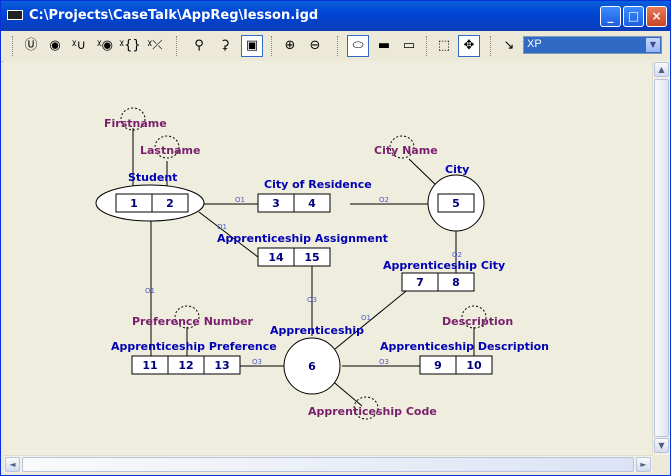 The height and width of the screenshot is (476, 671). What do you see at coordinates (302, 238) in the screenshot?
I see `apprenticeship-assignment-label: Apprenticeship Assignment` at bounding box center [302, 238].